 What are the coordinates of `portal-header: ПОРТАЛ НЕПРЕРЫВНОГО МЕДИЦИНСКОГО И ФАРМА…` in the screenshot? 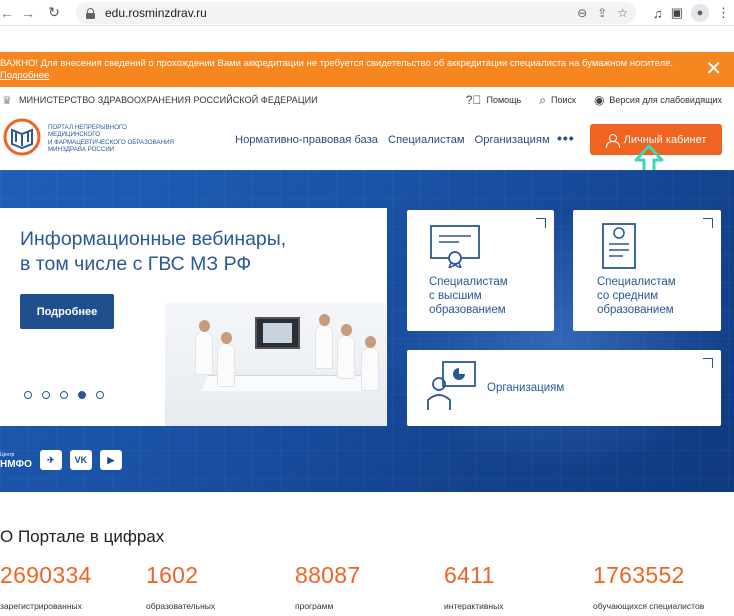 It's located at (367, 141).